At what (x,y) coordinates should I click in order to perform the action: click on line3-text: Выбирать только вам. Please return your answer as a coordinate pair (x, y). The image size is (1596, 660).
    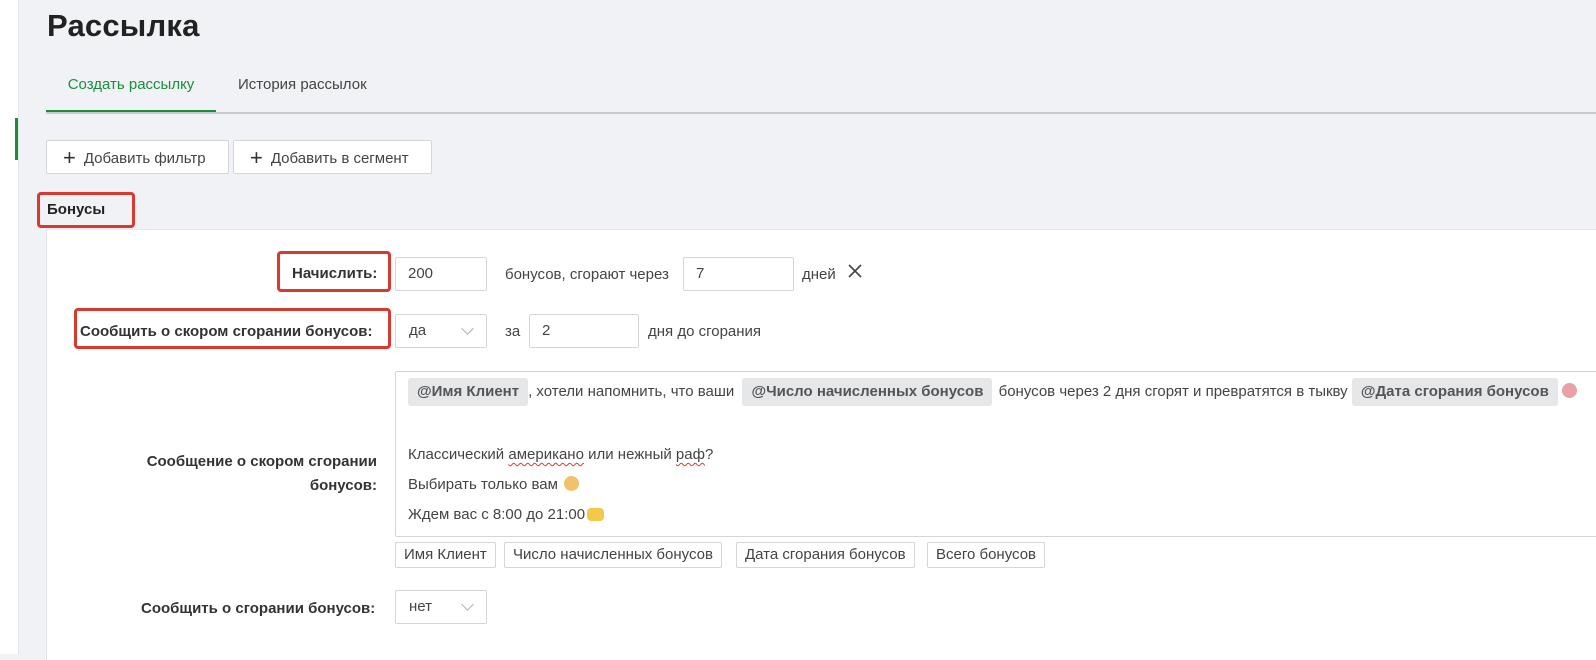
    Looking at the image, I should click on (483, 484).